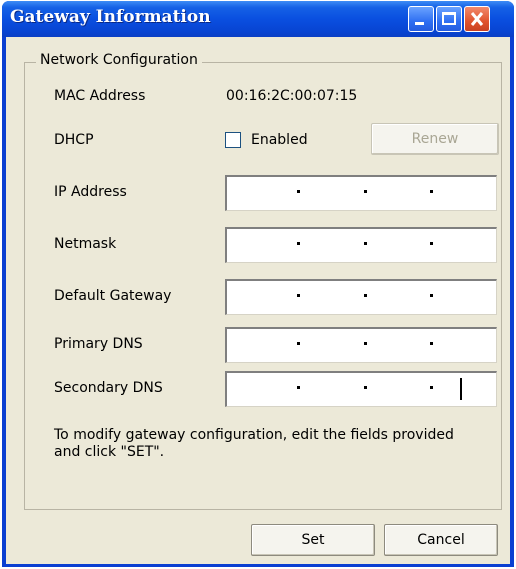 This screenshot has width=516, height=569. I want to click on netmask-label: Netmask, so click(85, 244).